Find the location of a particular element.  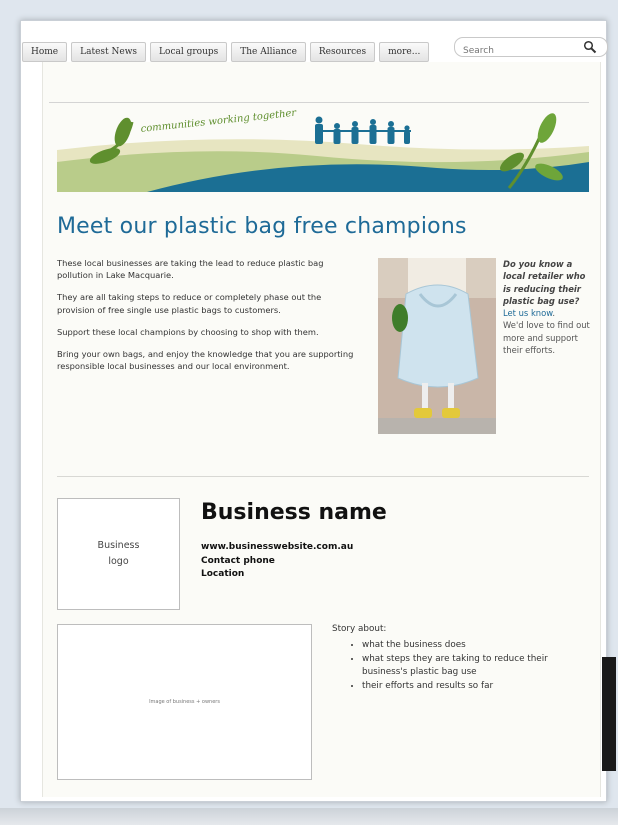

tab-home: Home is located at coordinates (45, 52).